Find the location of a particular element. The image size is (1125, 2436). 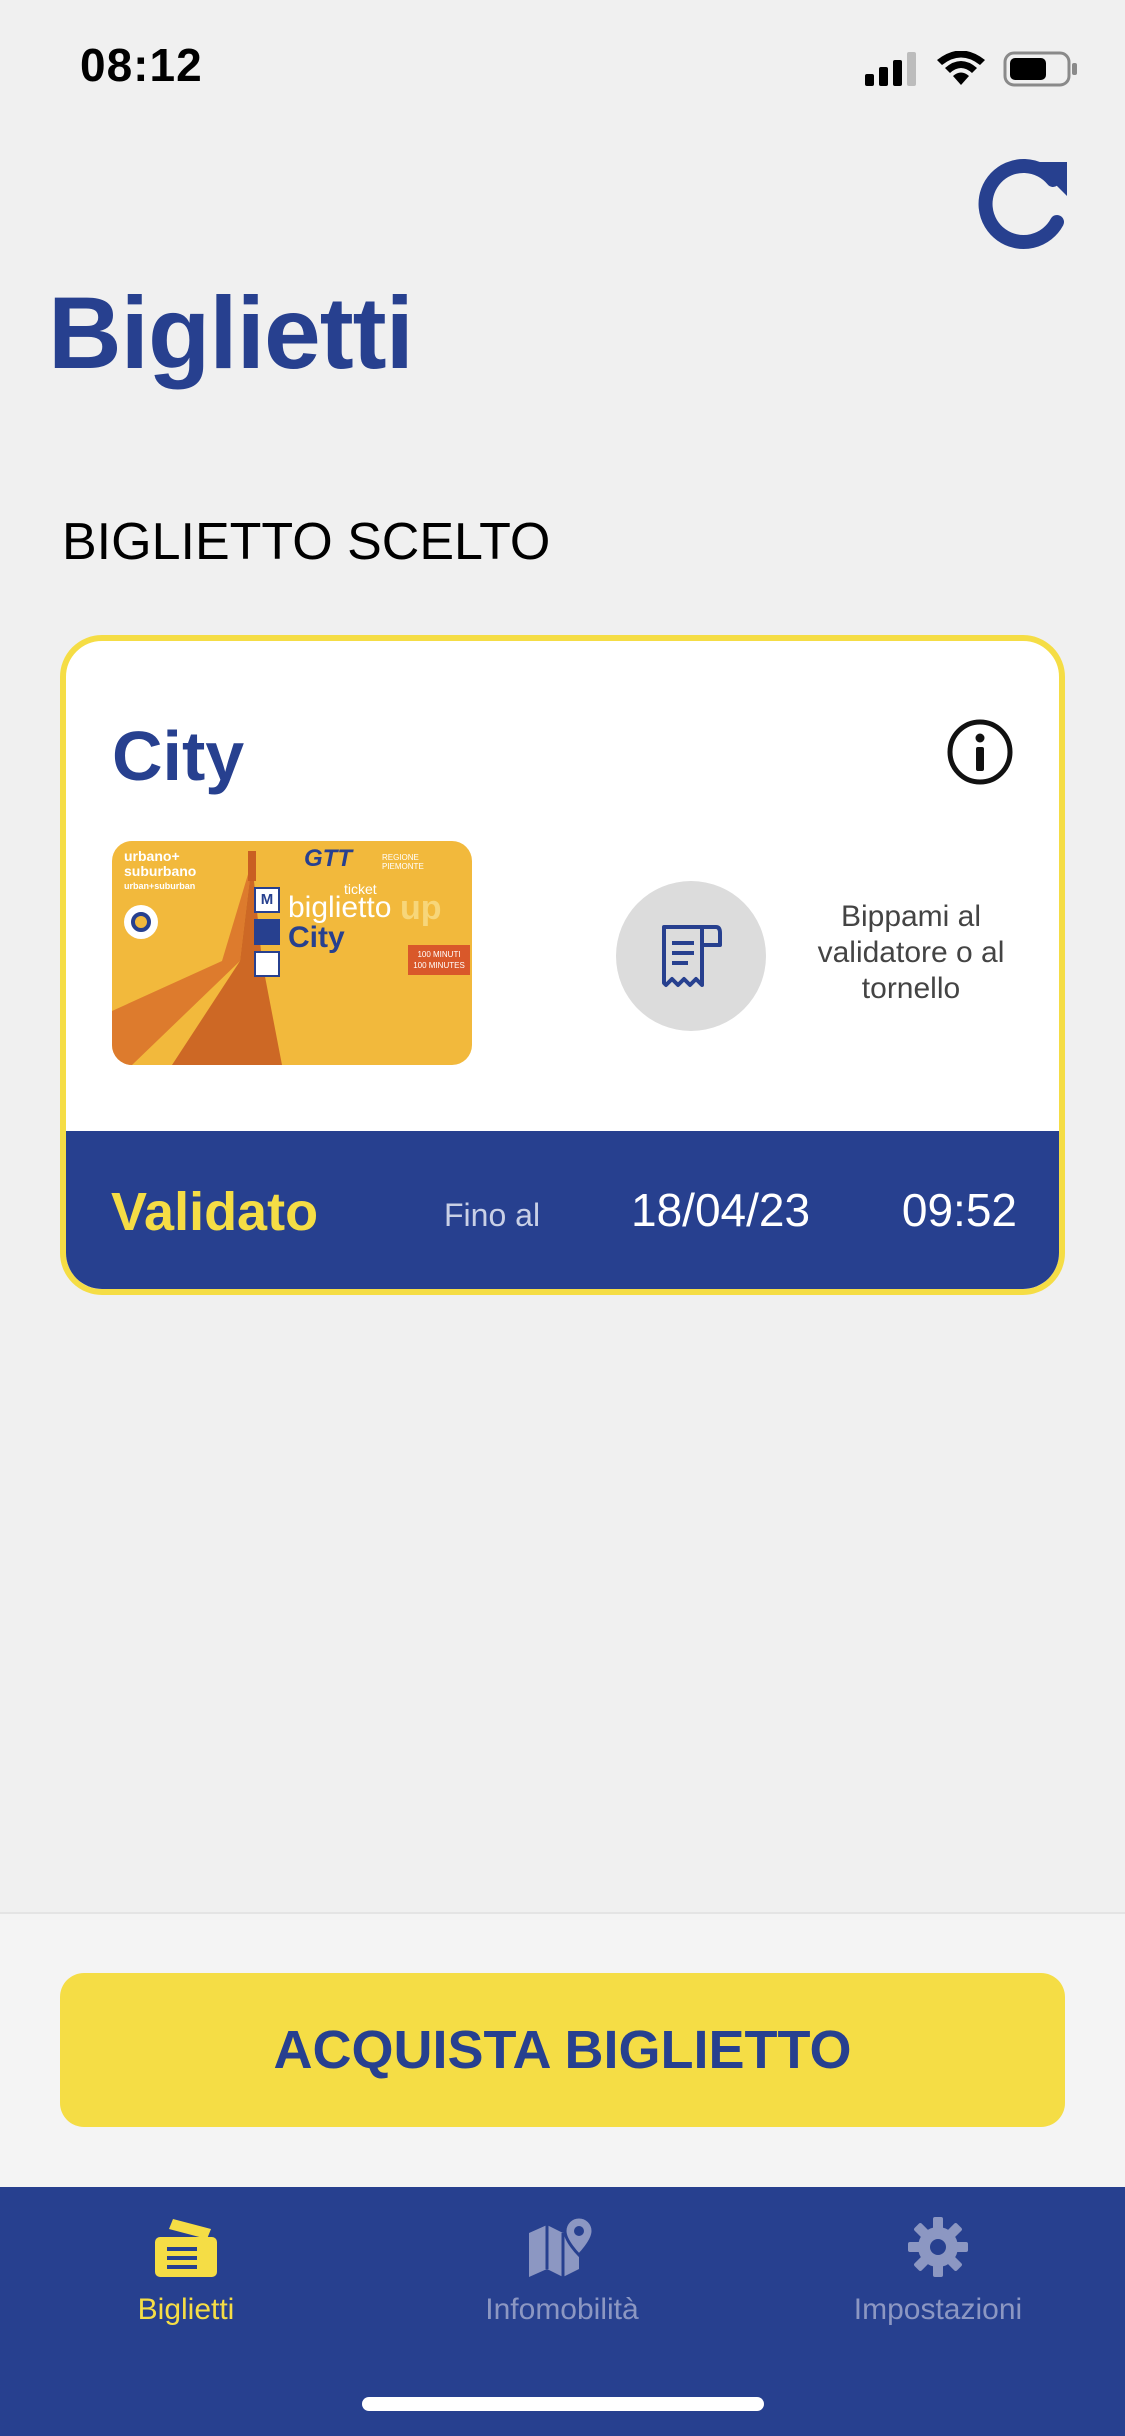

tab-infomobilita: Infomobilità is located at coordinates (562, 2271).